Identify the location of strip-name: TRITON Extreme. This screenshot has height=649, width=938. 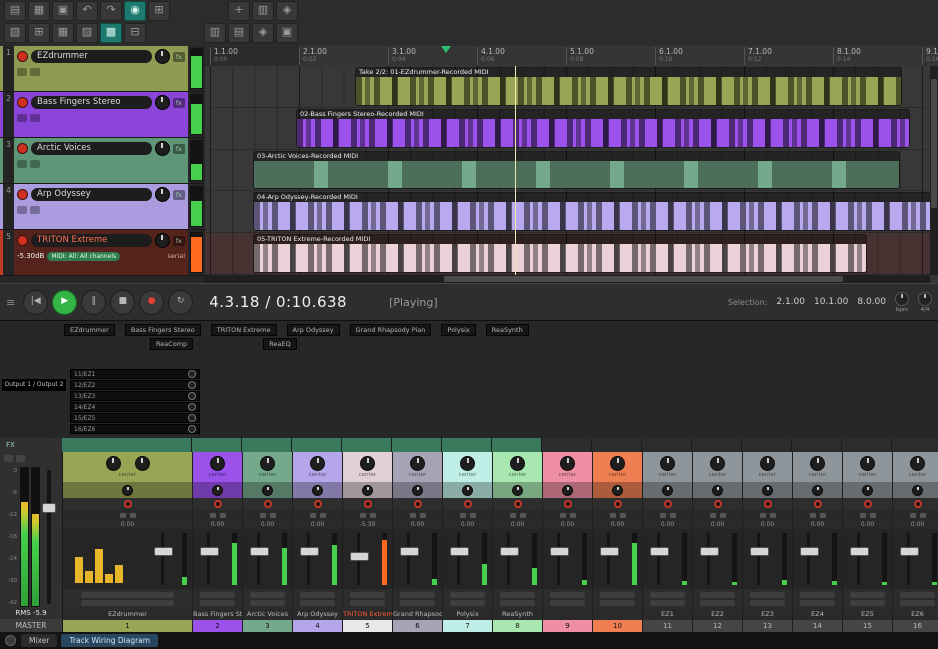
(367, 614).